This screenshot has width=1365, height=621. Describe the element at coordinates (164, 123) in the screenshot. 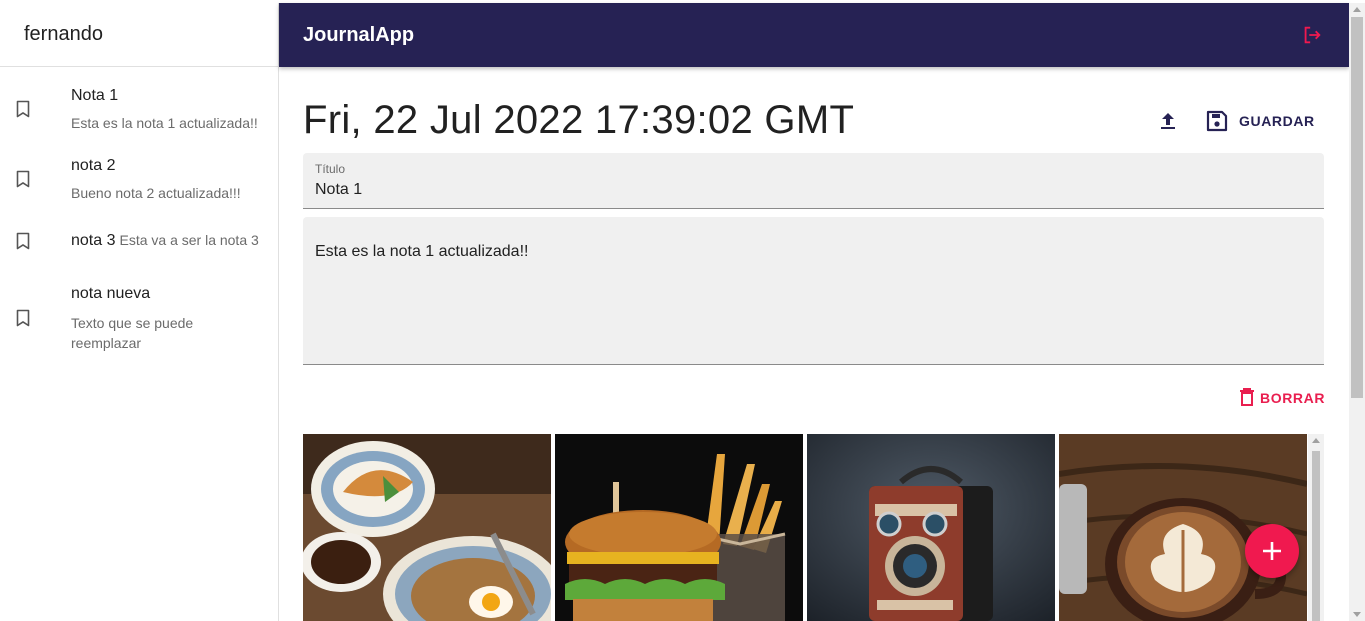

I see `note-body: Esta es la nota 1 actualizada!!` at that location.